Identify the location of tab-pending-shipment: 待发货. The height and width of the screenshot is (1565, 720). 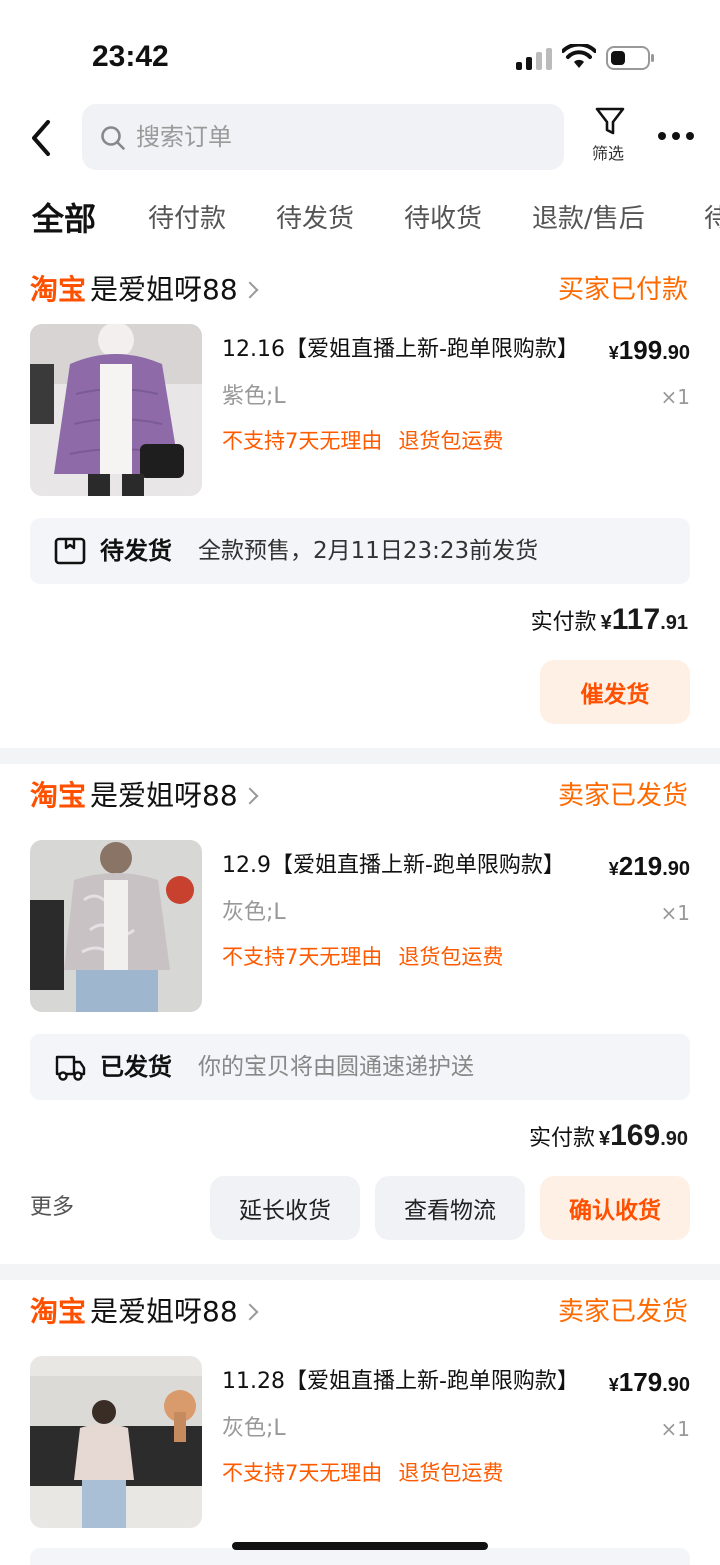
(315, 219).